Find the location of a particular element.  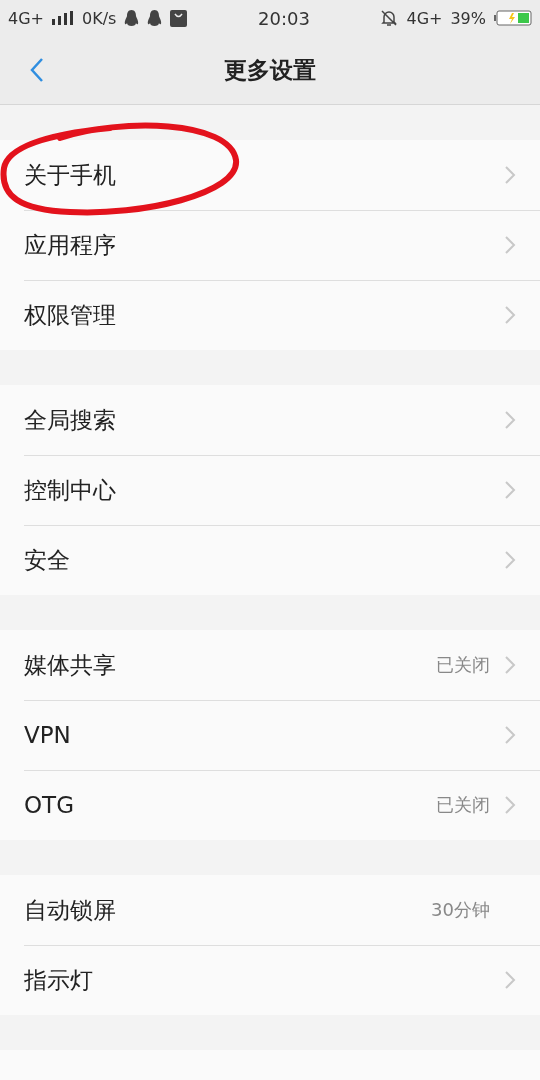

signal-icon is located at coordinates (63, 18).